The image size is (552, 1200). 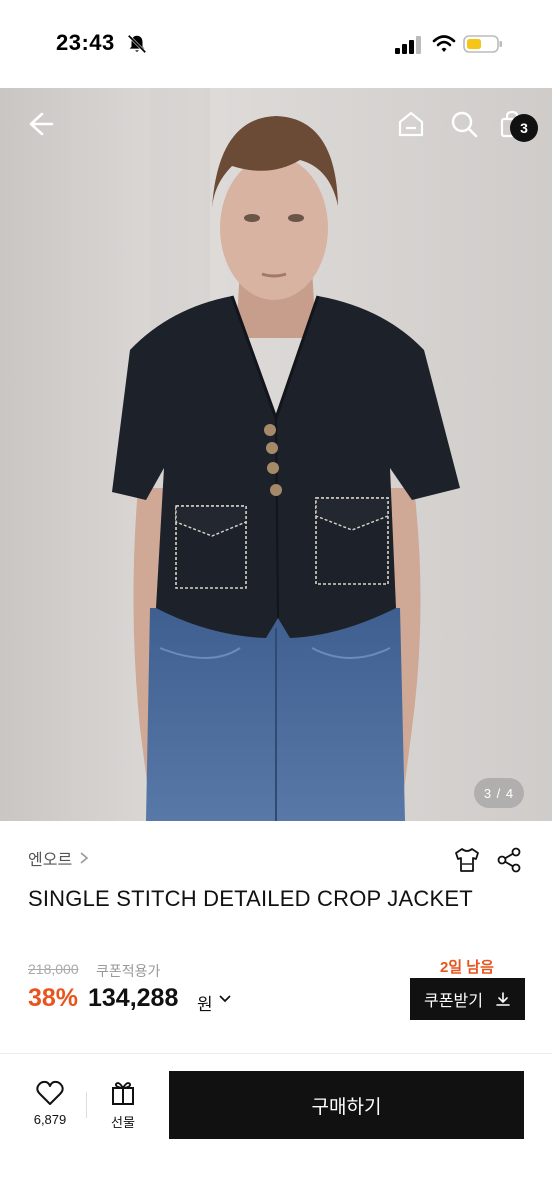 I want to click on discount-rate: 38%, so click(x=53, y=998).